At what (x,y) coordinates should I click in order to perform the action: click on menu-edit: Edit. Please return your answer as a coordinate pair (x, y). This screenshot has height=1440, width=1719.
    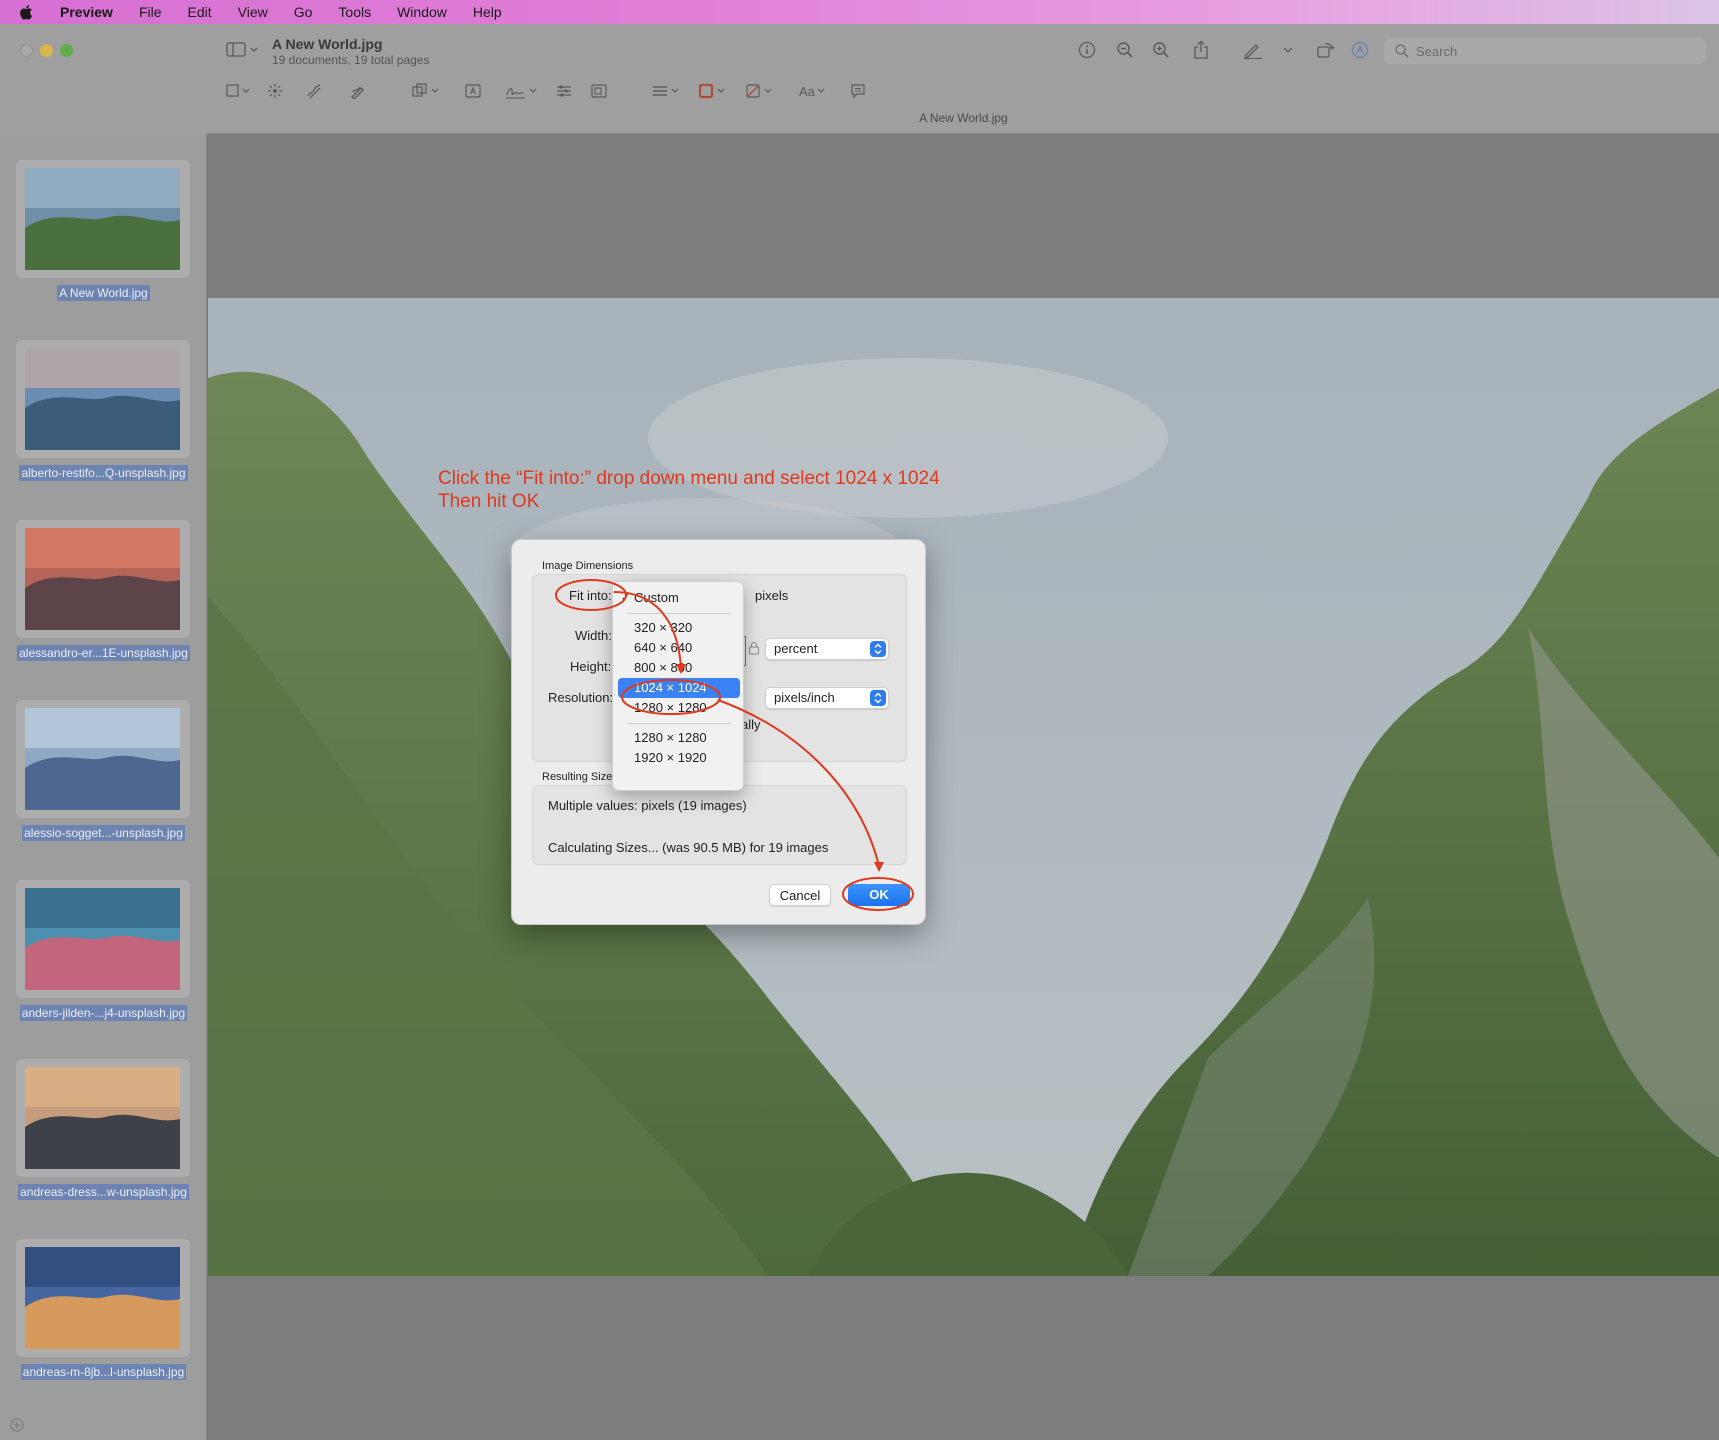
    Looking at the image, I should click on (200, 12).